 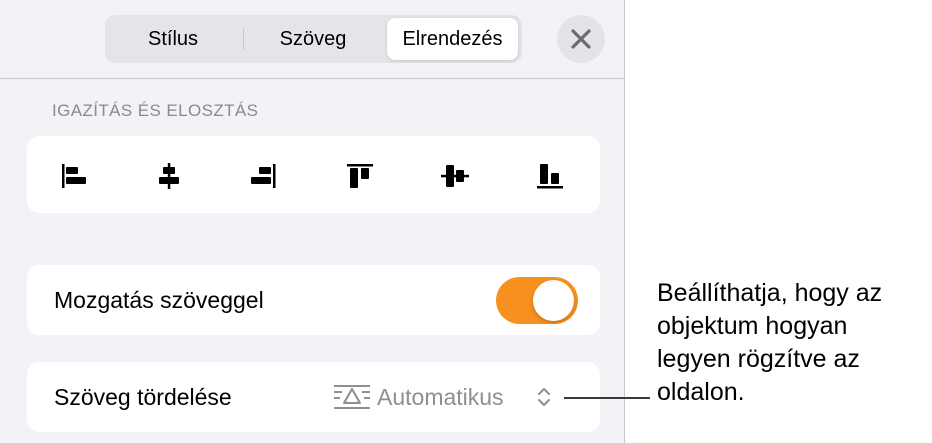 What do you see at coordinates (313, 300) in the screenshot?
I see `move-with-text-row: Mozgatás szöveggel` at bounding box center [313, 300].